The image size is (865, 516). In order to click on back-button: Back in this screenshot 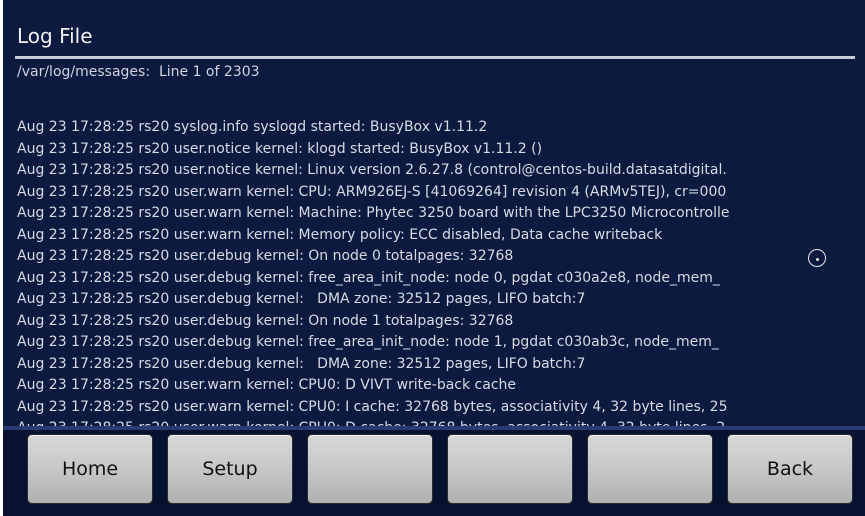, I will do `click(790, 469)`.